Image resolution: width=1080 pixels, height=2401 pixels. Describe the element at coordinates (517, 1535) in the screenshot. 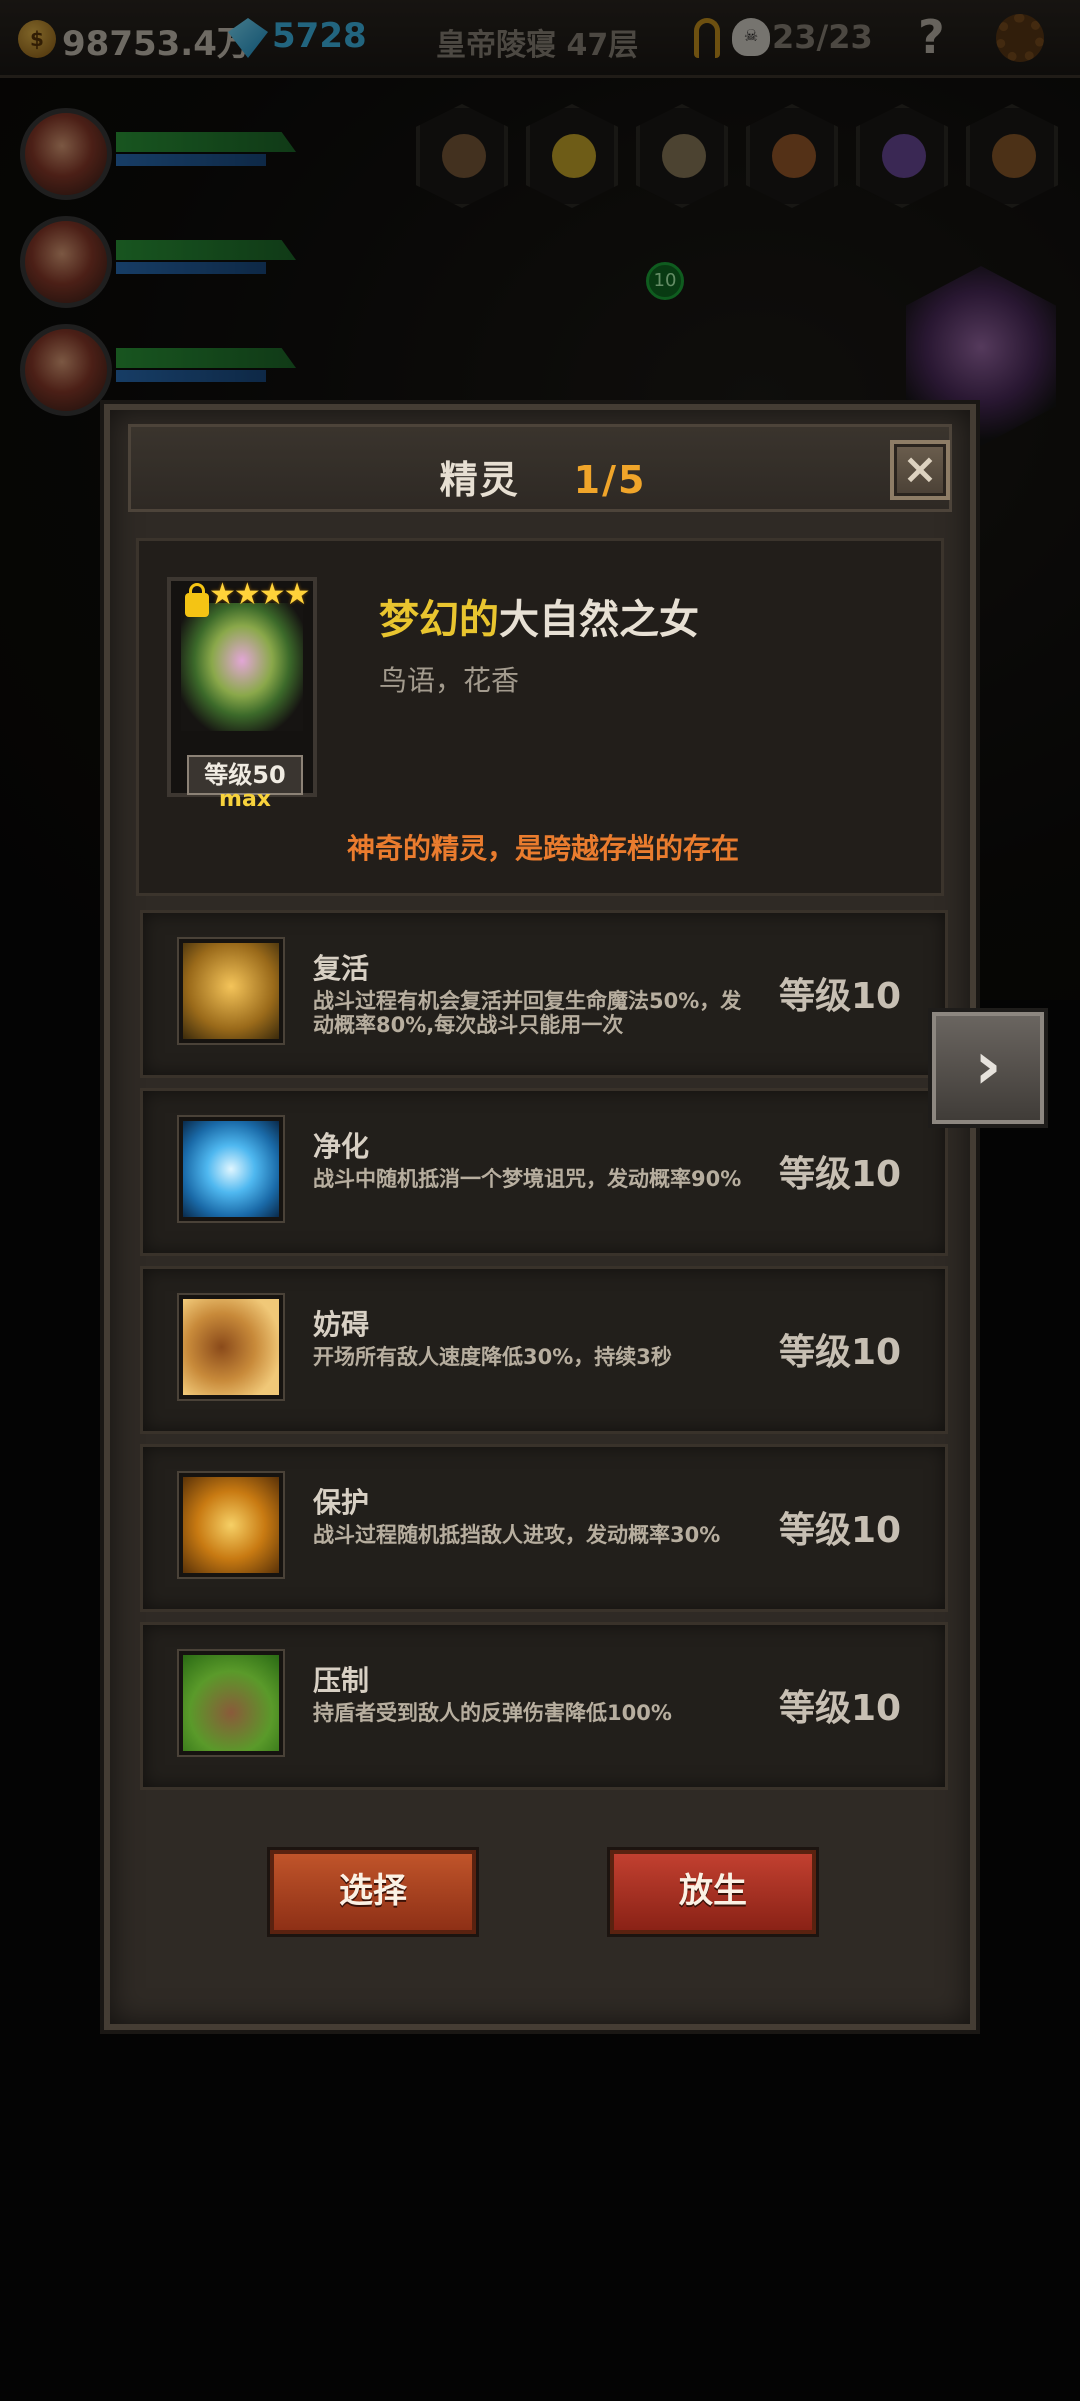

I see `skill-description: 战斗过程随机抵挡敌人进攻，发动概率30%` at that location.